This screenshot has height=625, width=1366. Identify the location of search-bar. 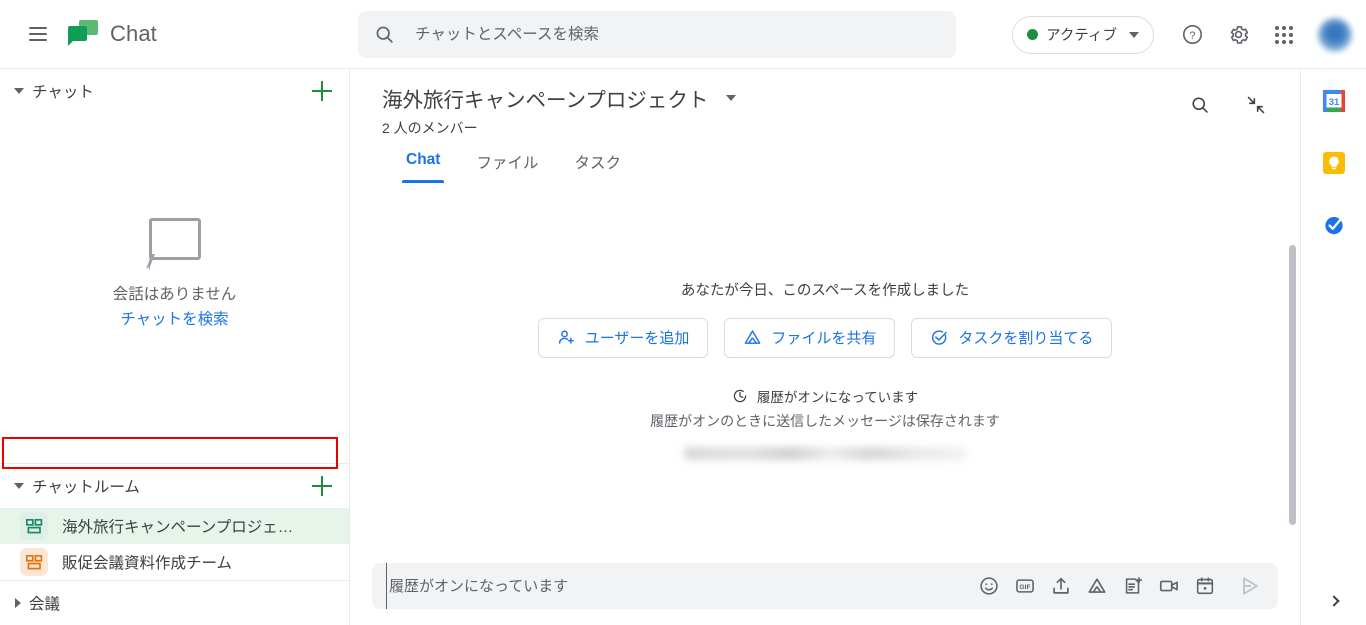
(657, 34).